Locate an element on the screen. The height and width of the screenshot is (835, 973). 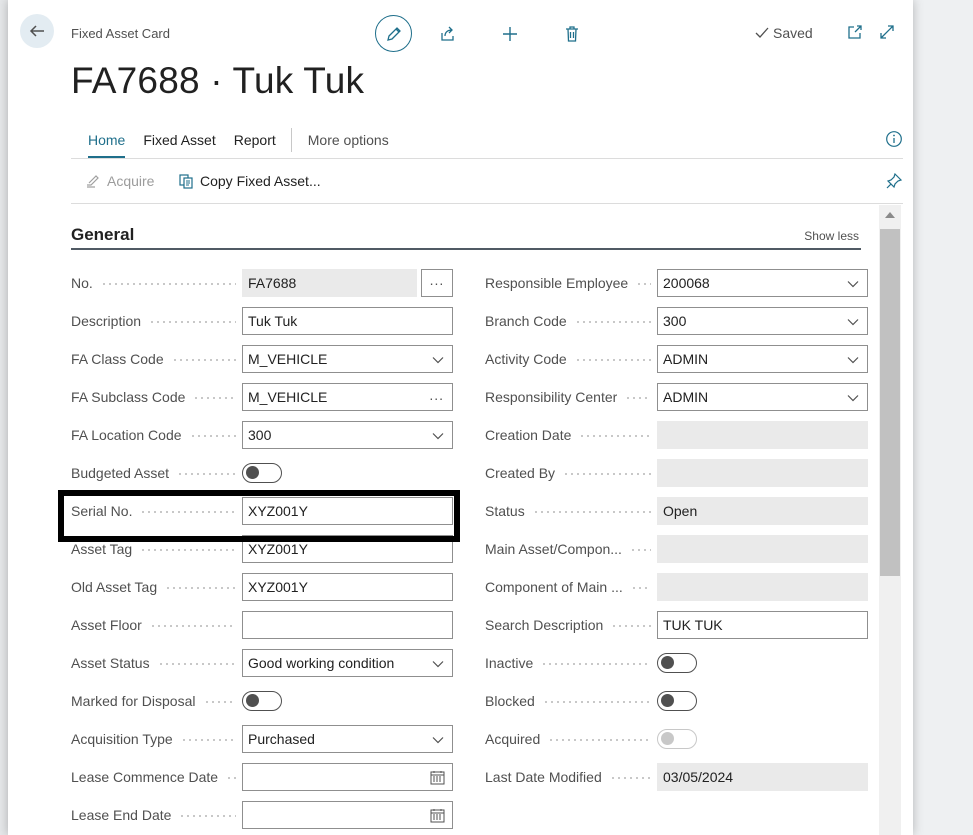
activity-code-input: ADMIN is located at coordinates (762, 359).